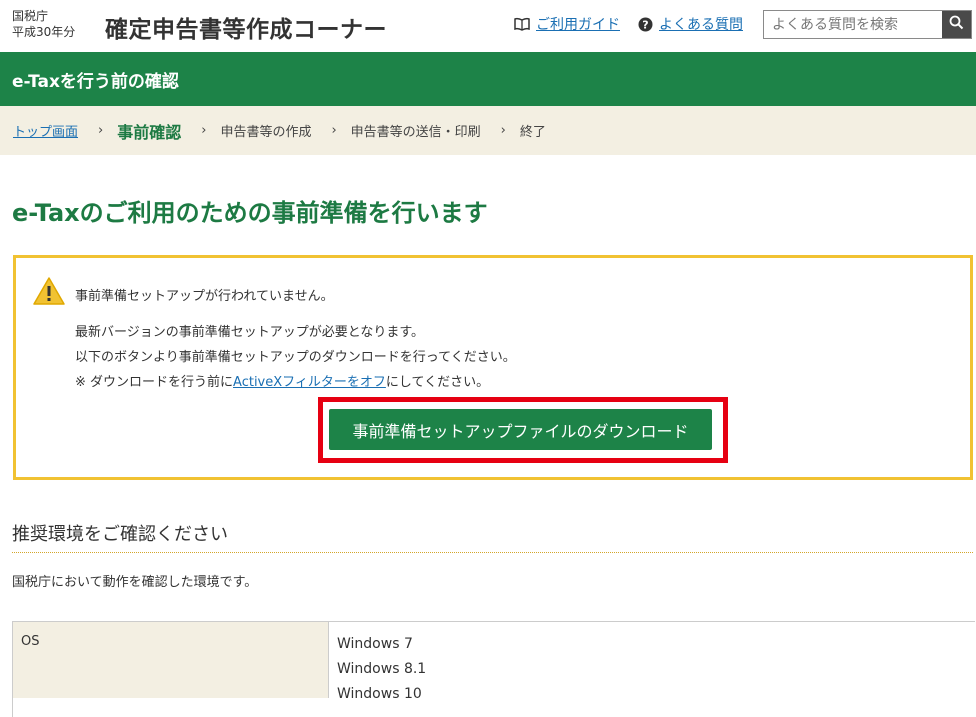 Image resolution: width=976 pixels, height=717 pixels. What do you see at coordinates (379, 694) in the screenshot?
I see `os-value: Windows 10` at bounding box center [379, 694].